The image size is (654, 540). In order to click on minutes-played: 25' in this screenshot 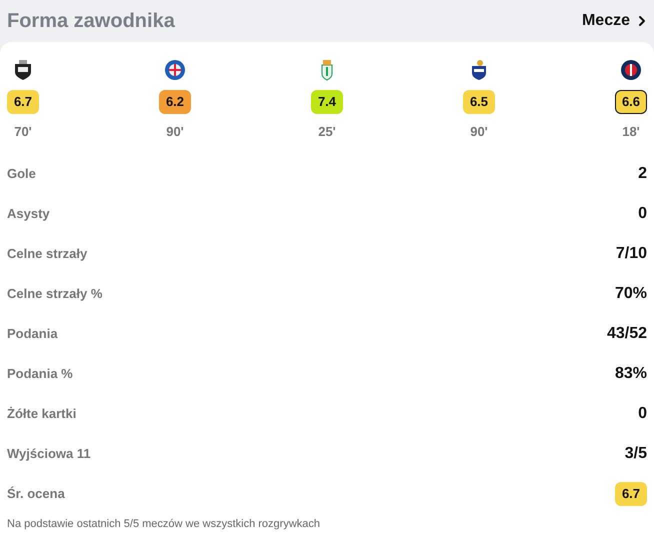, I will do `click(327, 132)`.